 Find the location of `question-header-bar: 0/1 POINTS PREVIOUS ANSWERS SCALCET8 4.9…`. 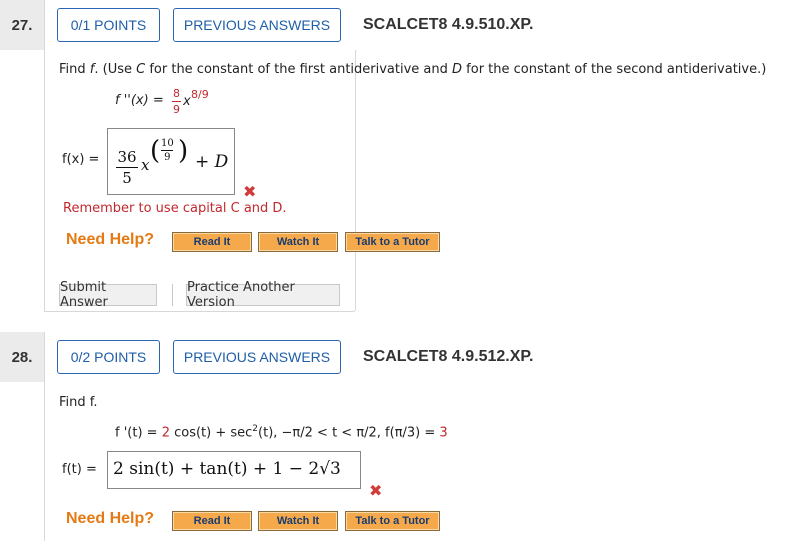

question-header-bar: 0/1 POINTS PREVIOUS ANSWERS SCALCET8 4.9… is located at coordinates (415, 25).